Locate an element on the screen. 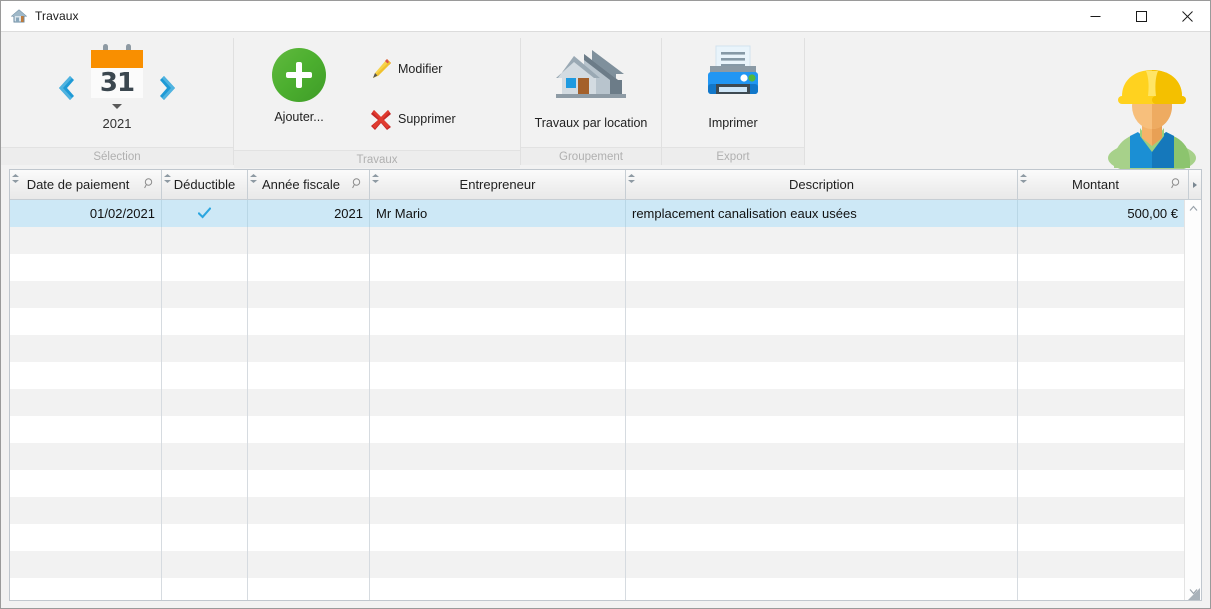 The image size is (1211, 609). print-button: Imprimer is located at coordinates (733, 81).